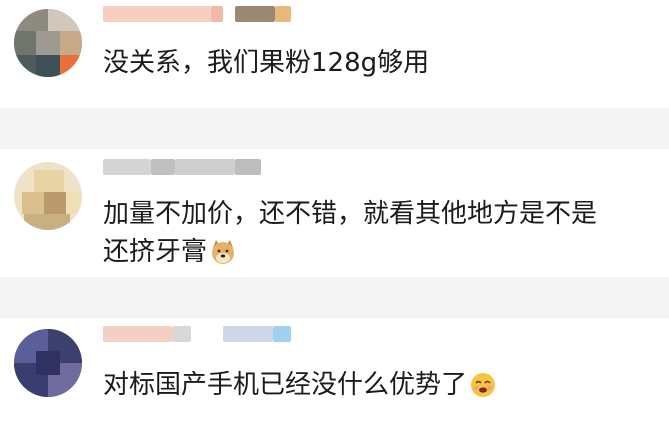 The height and width of the screenshot is (430, 669). I want to click on comment-text: 加量不加价，还不错，就看其他地方是不是 还挤牙膏, so click(376, 233).